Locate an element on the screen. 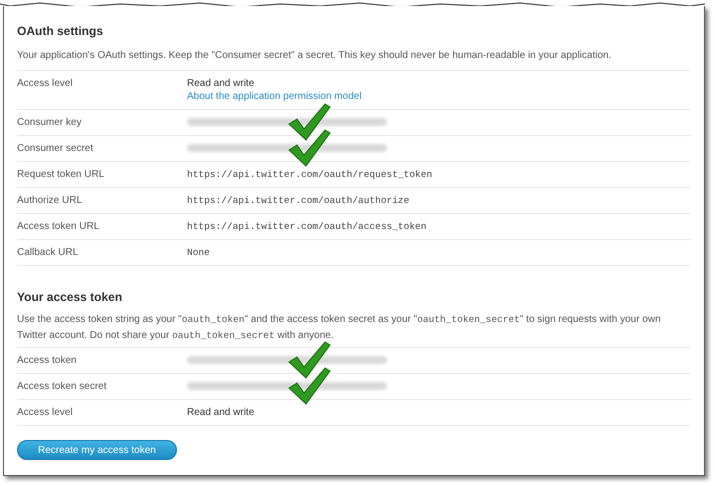  field-label: Access token secret is located at coordinates (62, 386).